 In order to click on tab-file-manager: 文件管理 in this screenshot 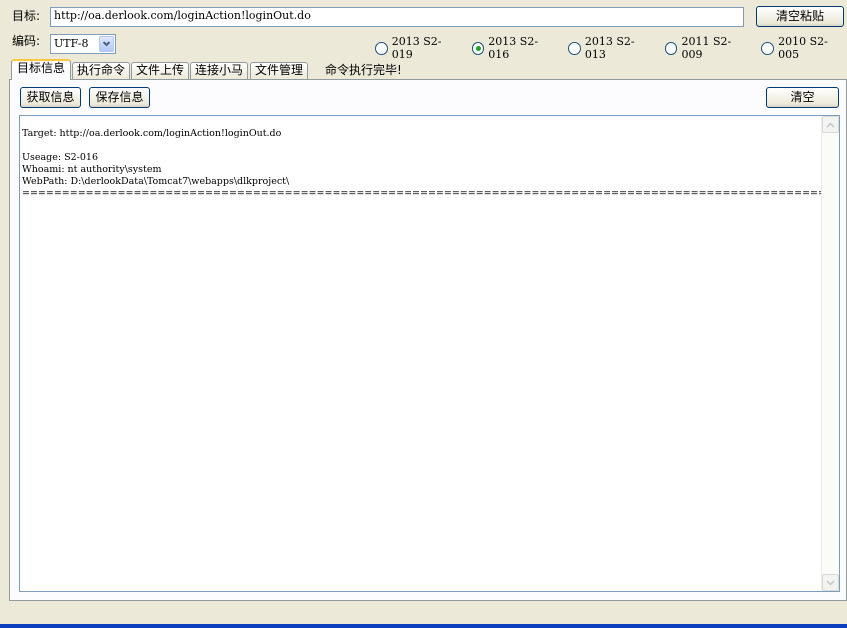, I will do `click(279, 70)`.